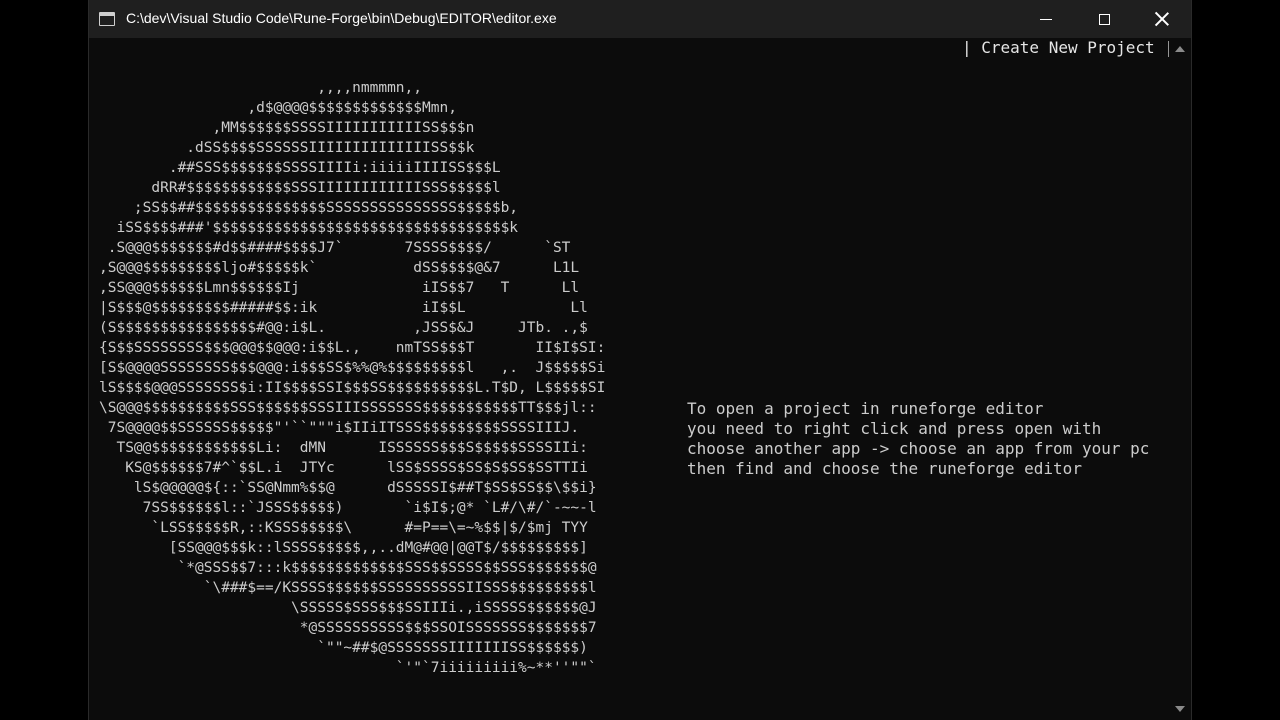 The height and width of the screenshot is (720, 1280). What do you see at coordinates (1180, 709) in the screenshot?
I see `scroll-down-arrow-icon` at bounding box center [1180, 709].